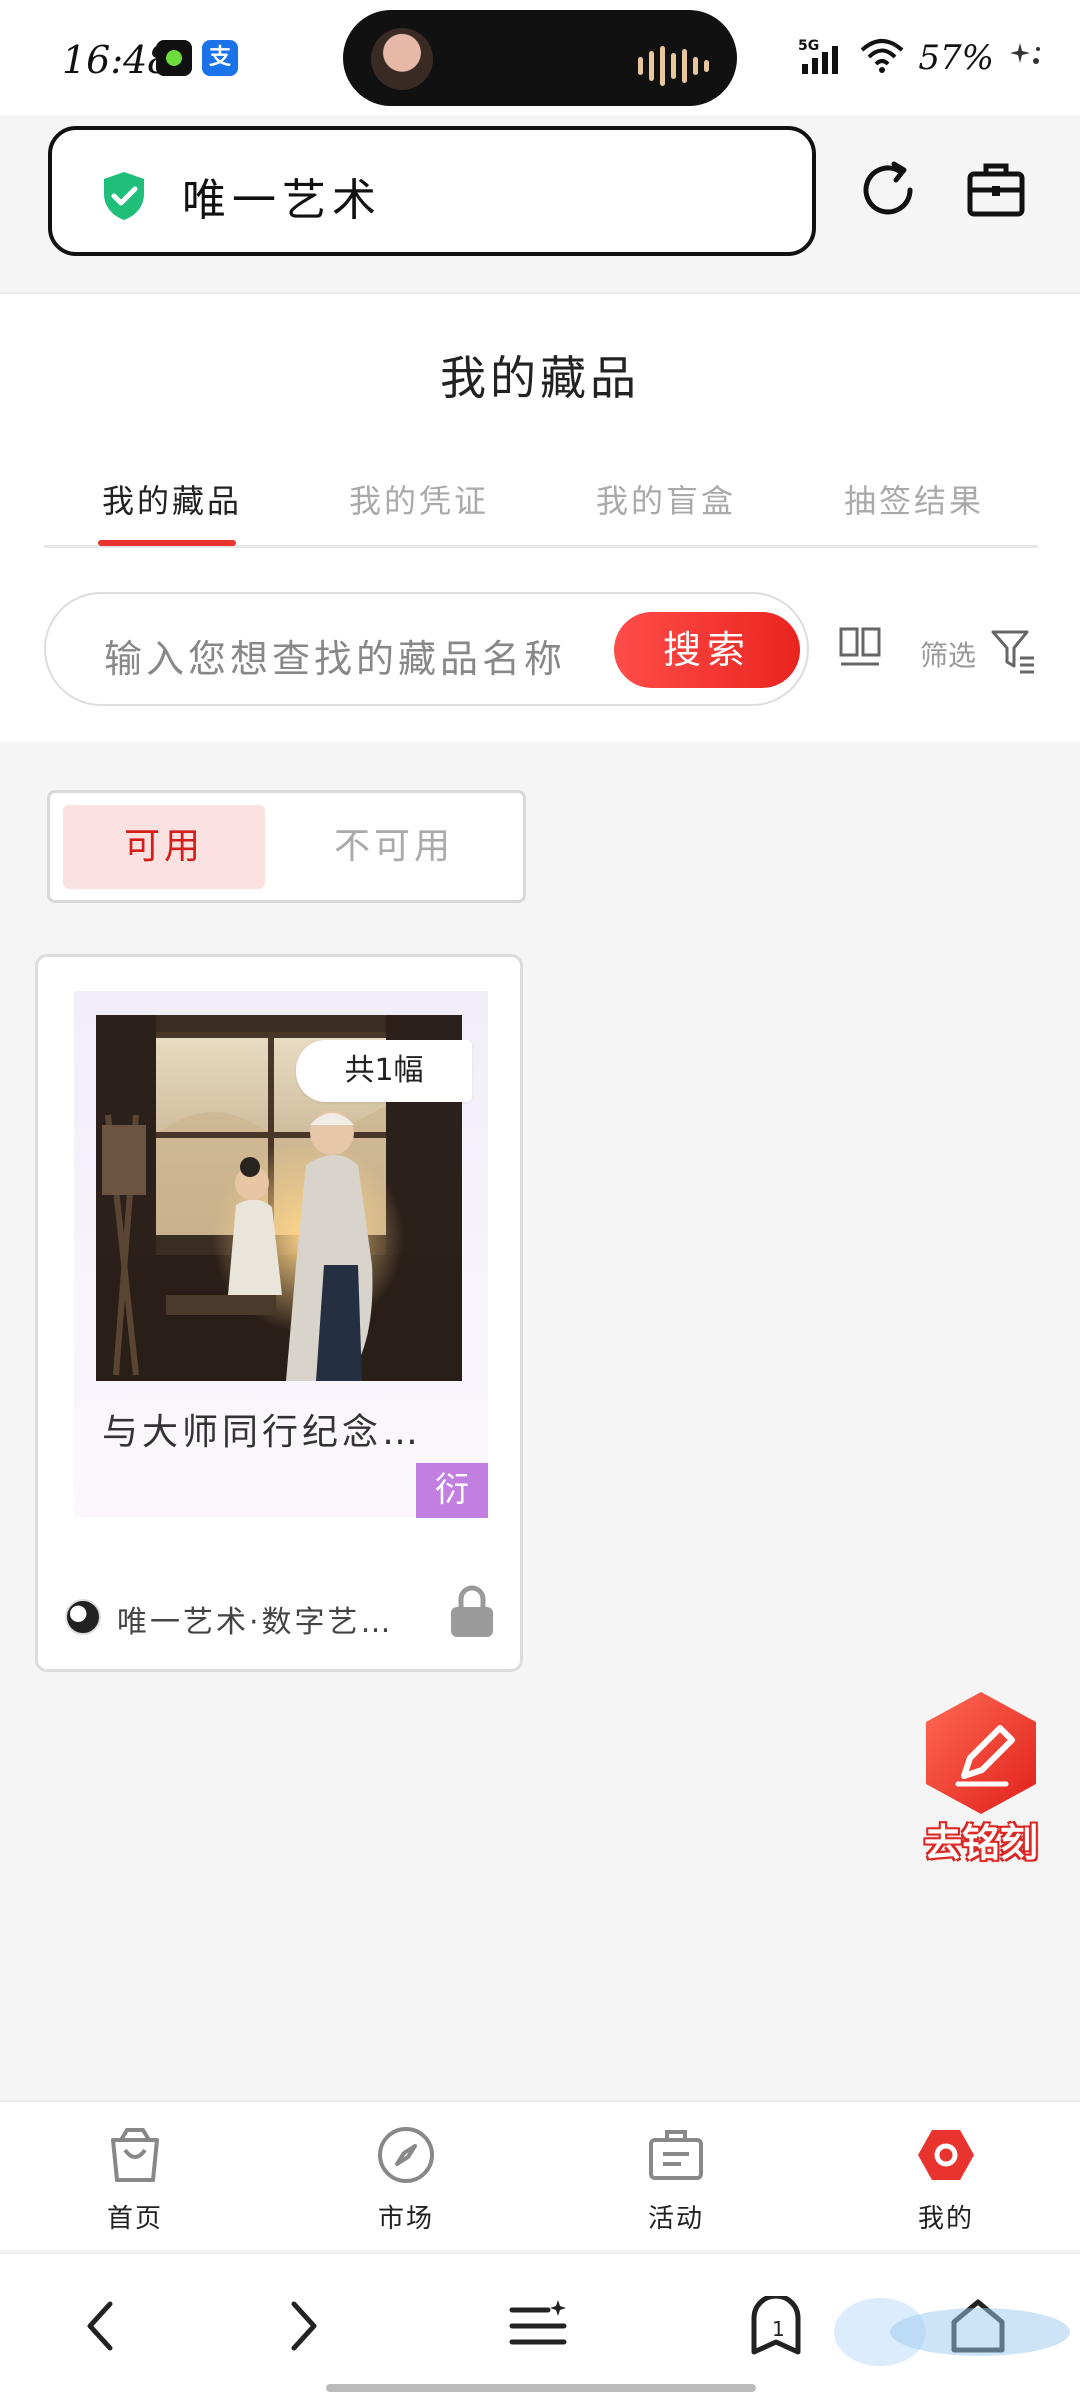  I want to click on engrave-button: 去铭刻, so click(981, 1777).